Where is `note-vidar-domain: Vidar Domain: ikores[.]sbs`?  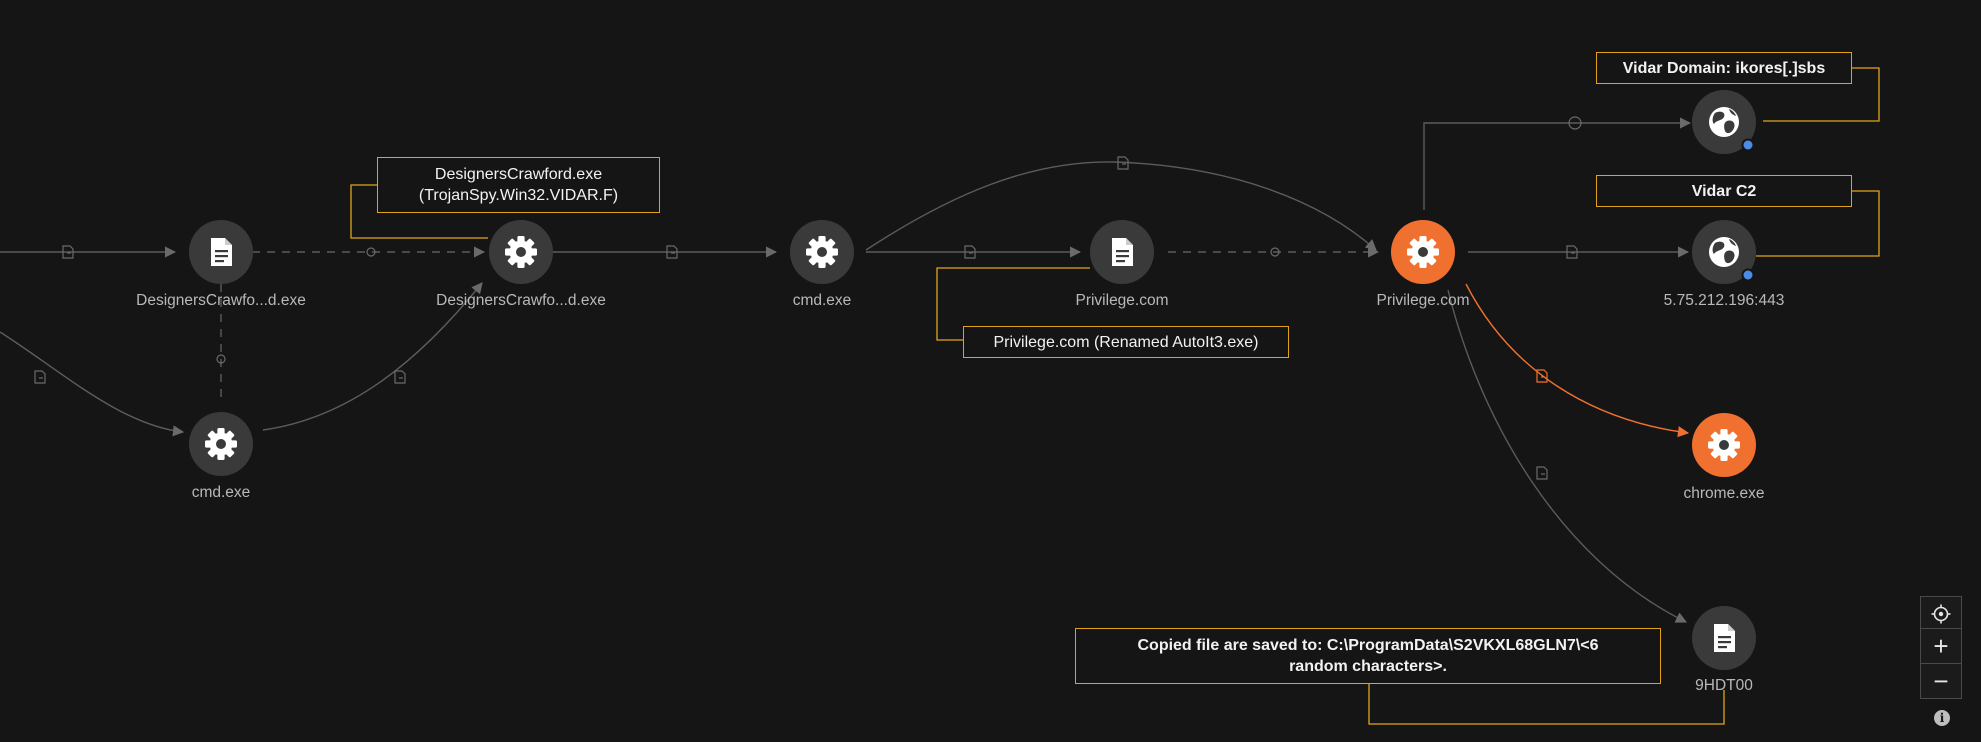
note-vidar-domain: Vidar Domain: ikores[.]sbs is located at coordinates (1724, 68).